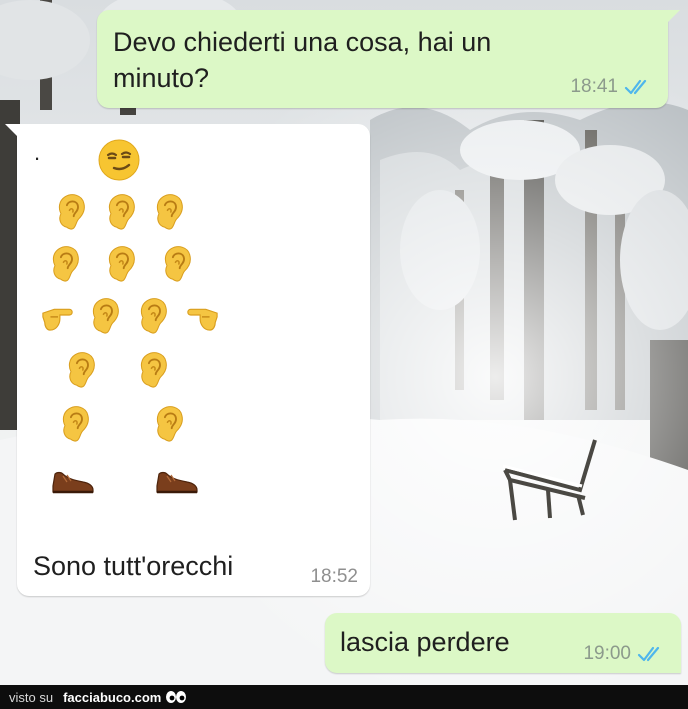 The height and width of the screenshot is (709, 688). I want to click on message-time: 18:52, so click(334, 576).